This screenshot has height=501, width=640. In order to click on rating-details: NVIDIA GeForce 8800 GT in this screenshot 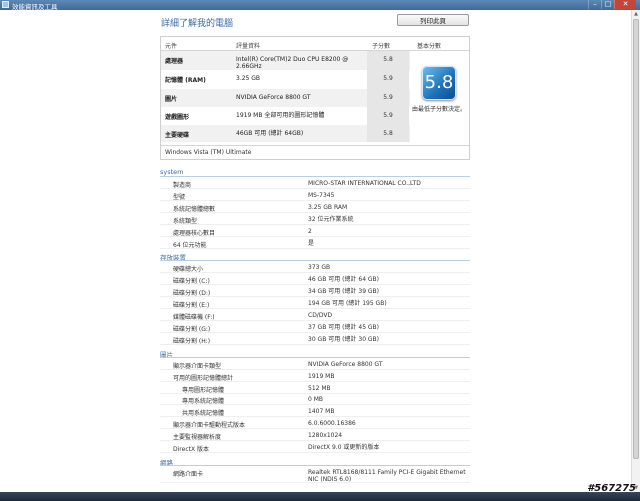, I will do `click(273, 97)`.